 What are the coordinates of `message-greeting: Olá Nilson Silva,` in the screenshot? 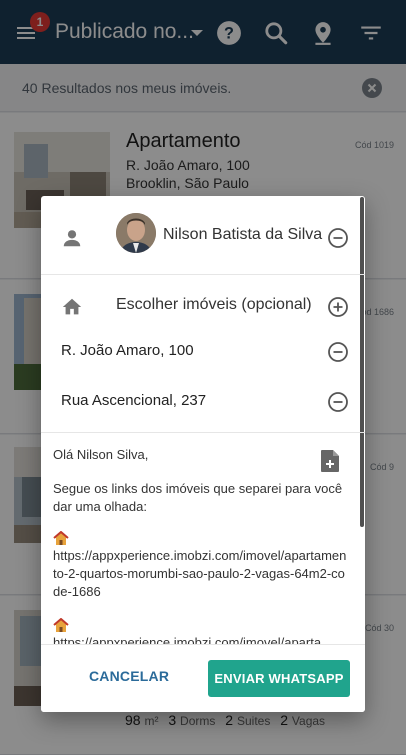 It's located at (101, 454).